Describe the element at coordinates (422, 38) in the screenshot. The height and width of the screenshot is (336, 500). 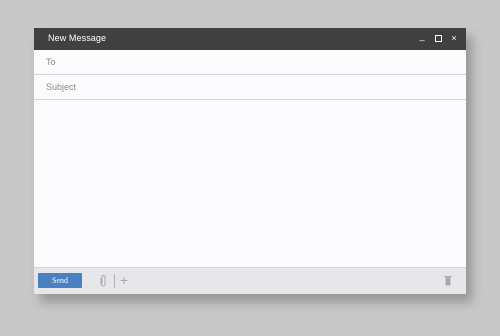
I see `minimize-icon: _` at that location.